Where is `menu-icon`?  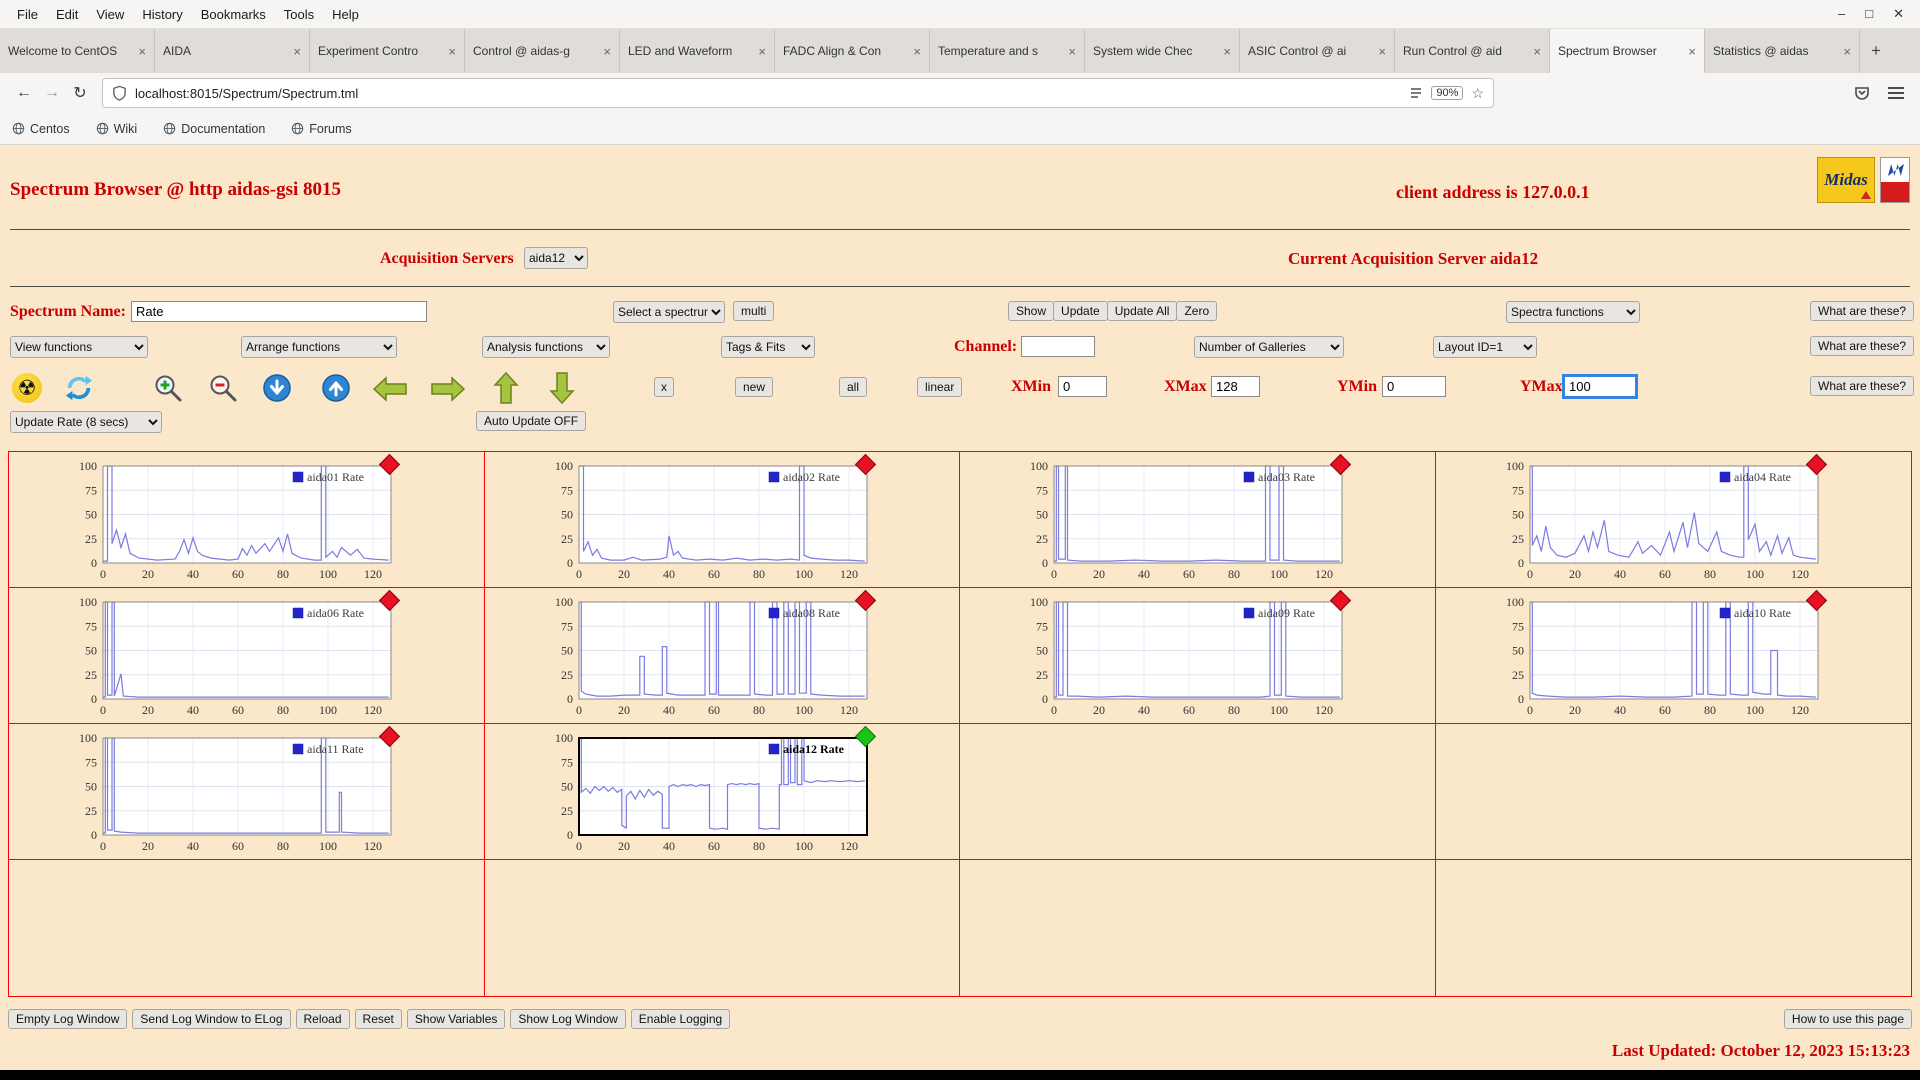
menu-icon is located at coordinates (1896, 93).